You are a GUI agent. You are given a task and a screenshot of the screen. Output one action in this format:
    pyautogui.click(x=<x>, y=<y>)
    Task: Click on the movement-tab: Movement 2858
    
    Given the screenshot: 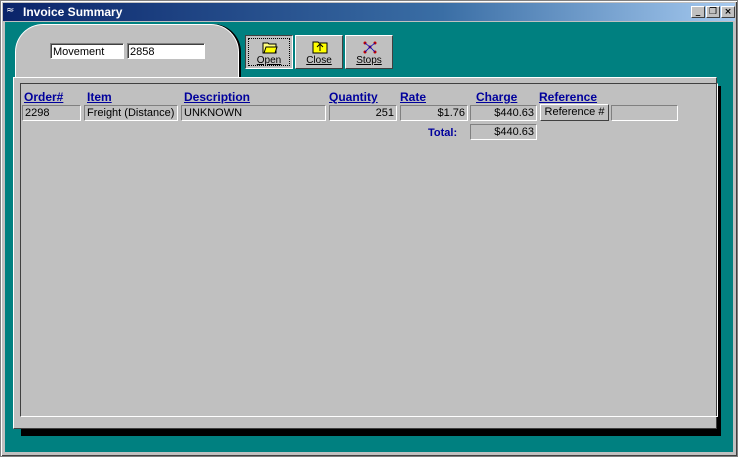 What is the action you would take?
    pyautogui.click(x=127, y=52)
    